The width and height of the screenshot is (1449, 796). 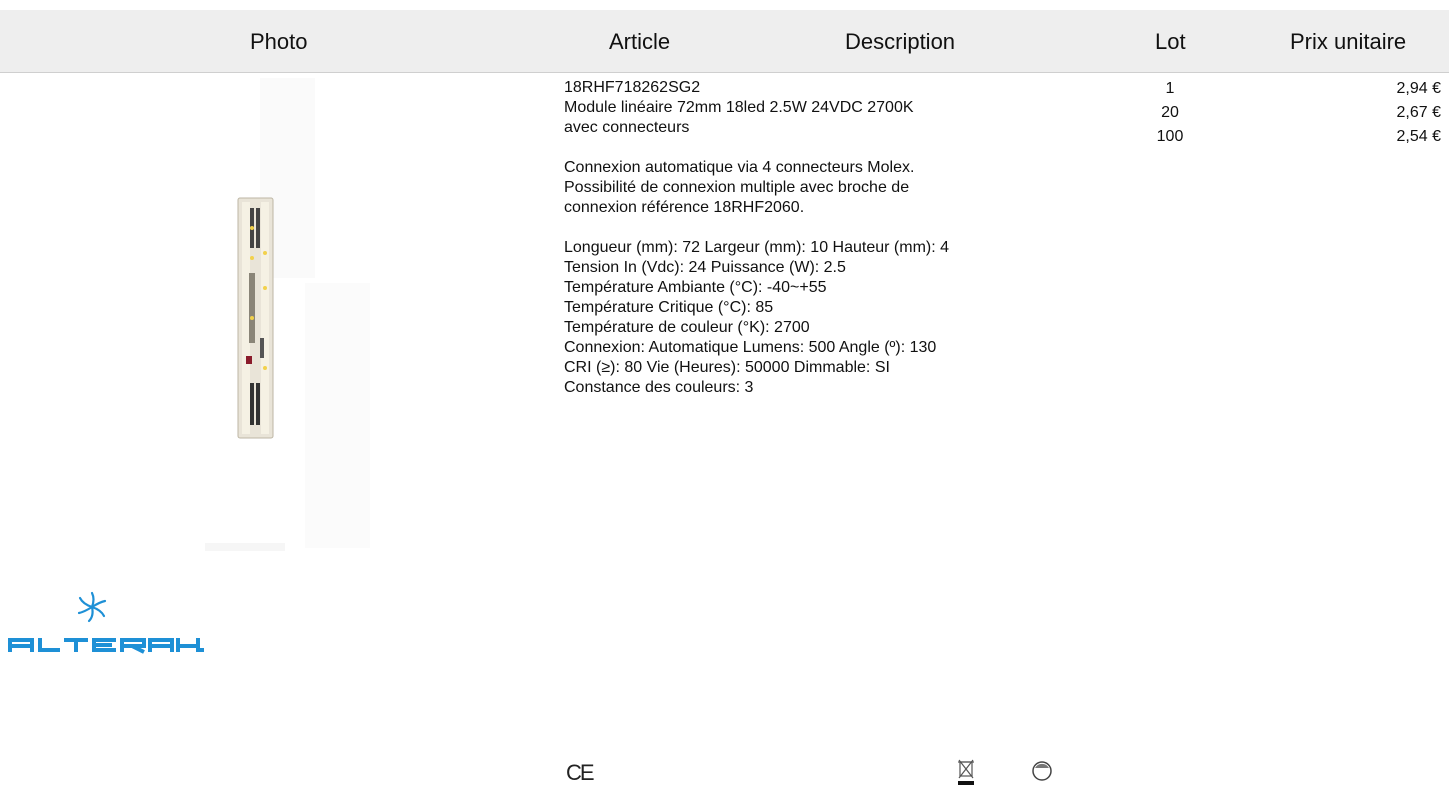 I want to click on column-header-description: Description, so click(x=900, y=41).